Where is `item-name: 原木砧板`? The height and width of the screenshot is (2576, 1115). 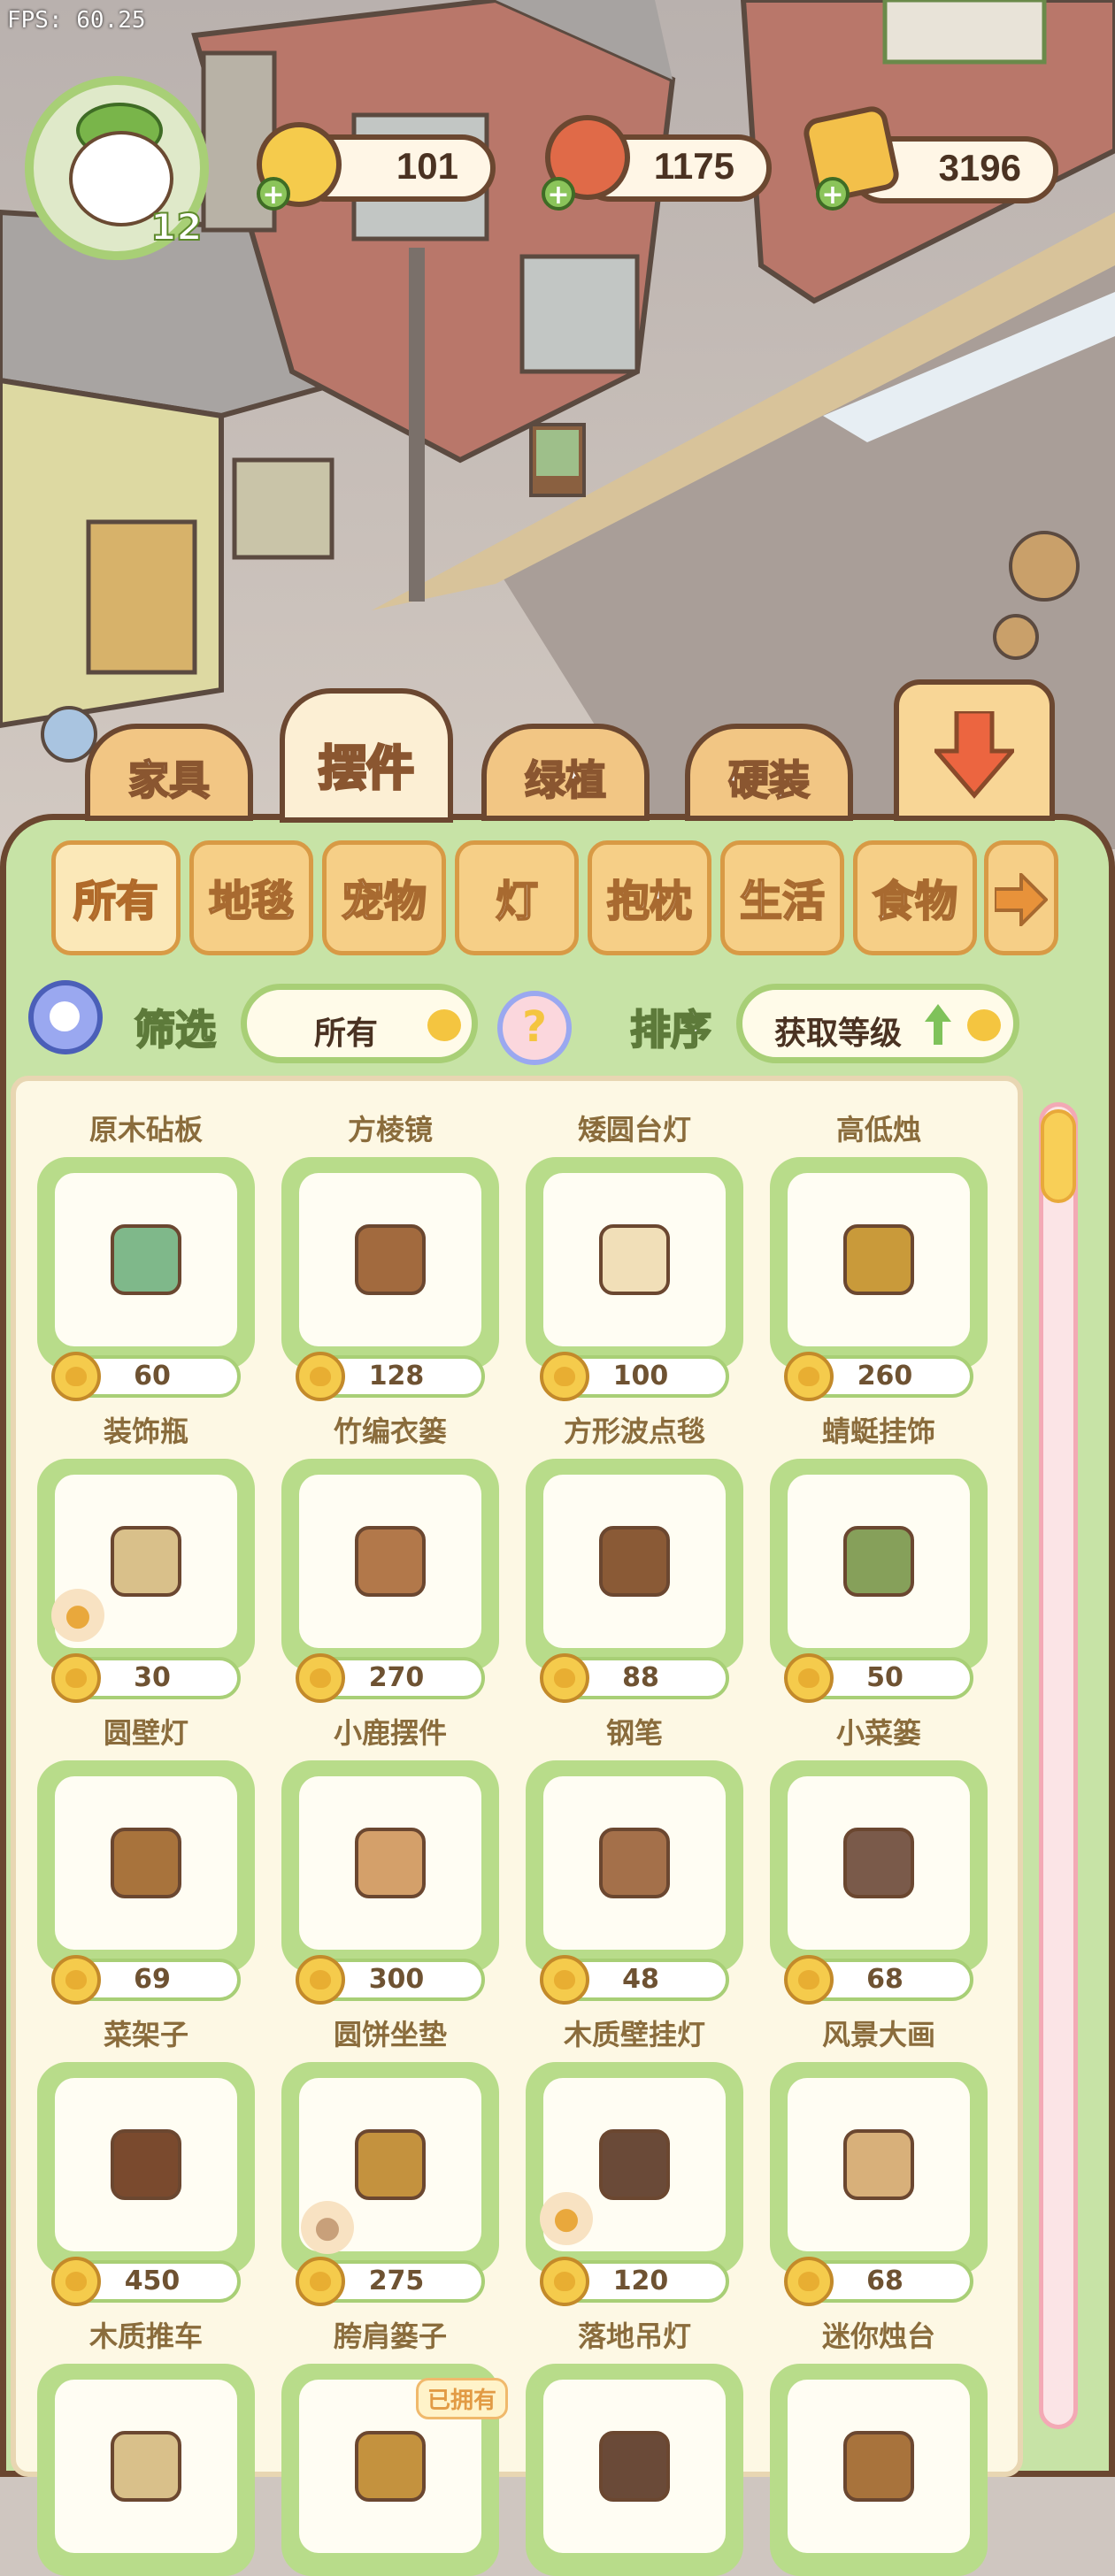 item-name: 原木砧板 is located at coordinates (145, 1129).